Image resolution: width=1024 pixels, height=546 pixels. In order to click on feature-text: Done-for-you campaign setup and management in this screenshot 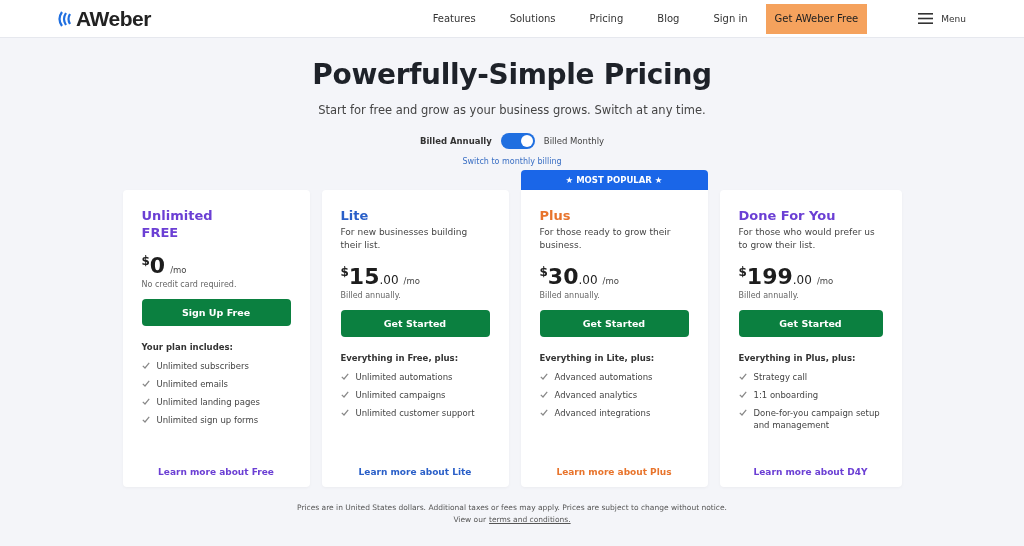, I will do `click(817, 419)`.